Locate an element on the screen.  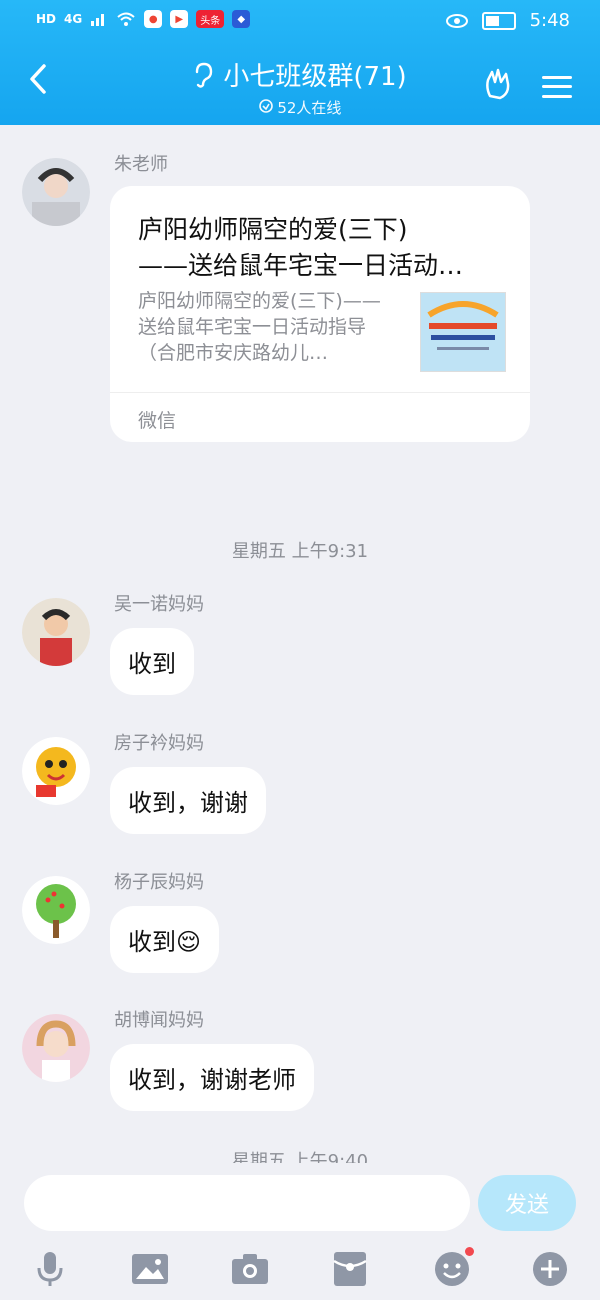
network-indicator: 4G is located at coordinates (73, 19).